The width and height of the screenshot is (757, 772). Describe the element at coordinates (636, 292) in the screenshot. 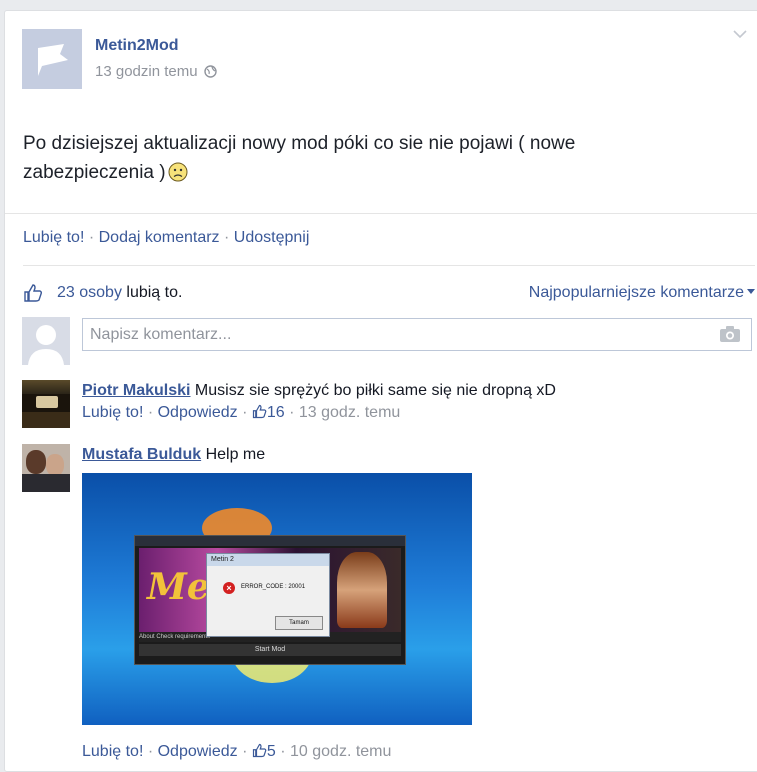

I see `sort-label: Najpopularniejsze komentarze` at that location.